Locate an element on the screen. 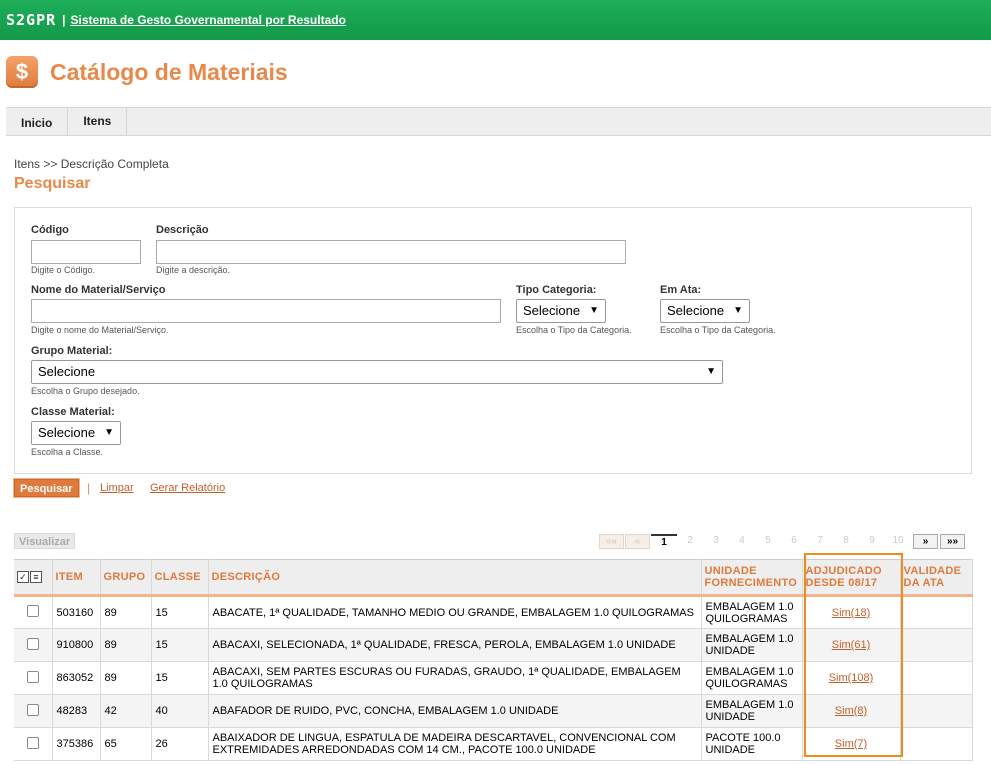 Image resolution: width=991 pixels, height=764 pixels. pagination: «« « 1 2 3 4 5 6 7 8 9 10 » »» is located at coordinates (782, 541).